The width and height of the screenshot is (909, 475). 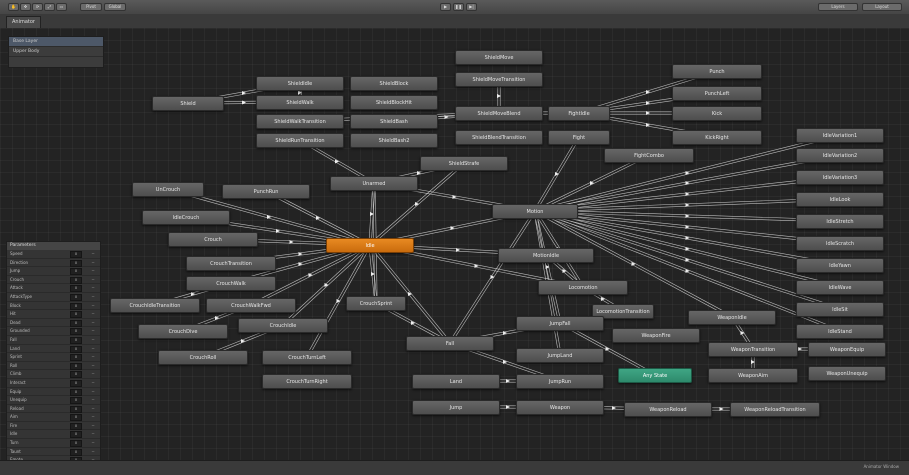 I want to click on state-node: ShieldWalk, so click(x=300, y=102).